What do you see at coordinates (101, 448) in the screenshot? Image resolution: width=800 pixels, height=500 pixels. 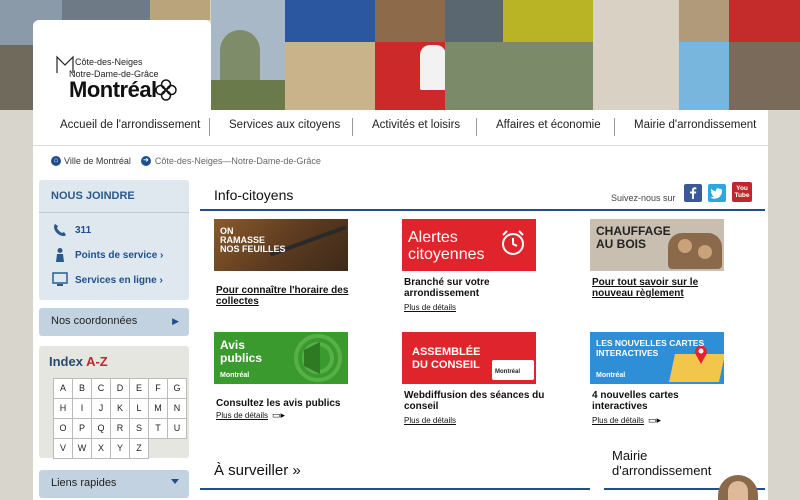 I see `az-letter: X` at bounding box center [101, 448].